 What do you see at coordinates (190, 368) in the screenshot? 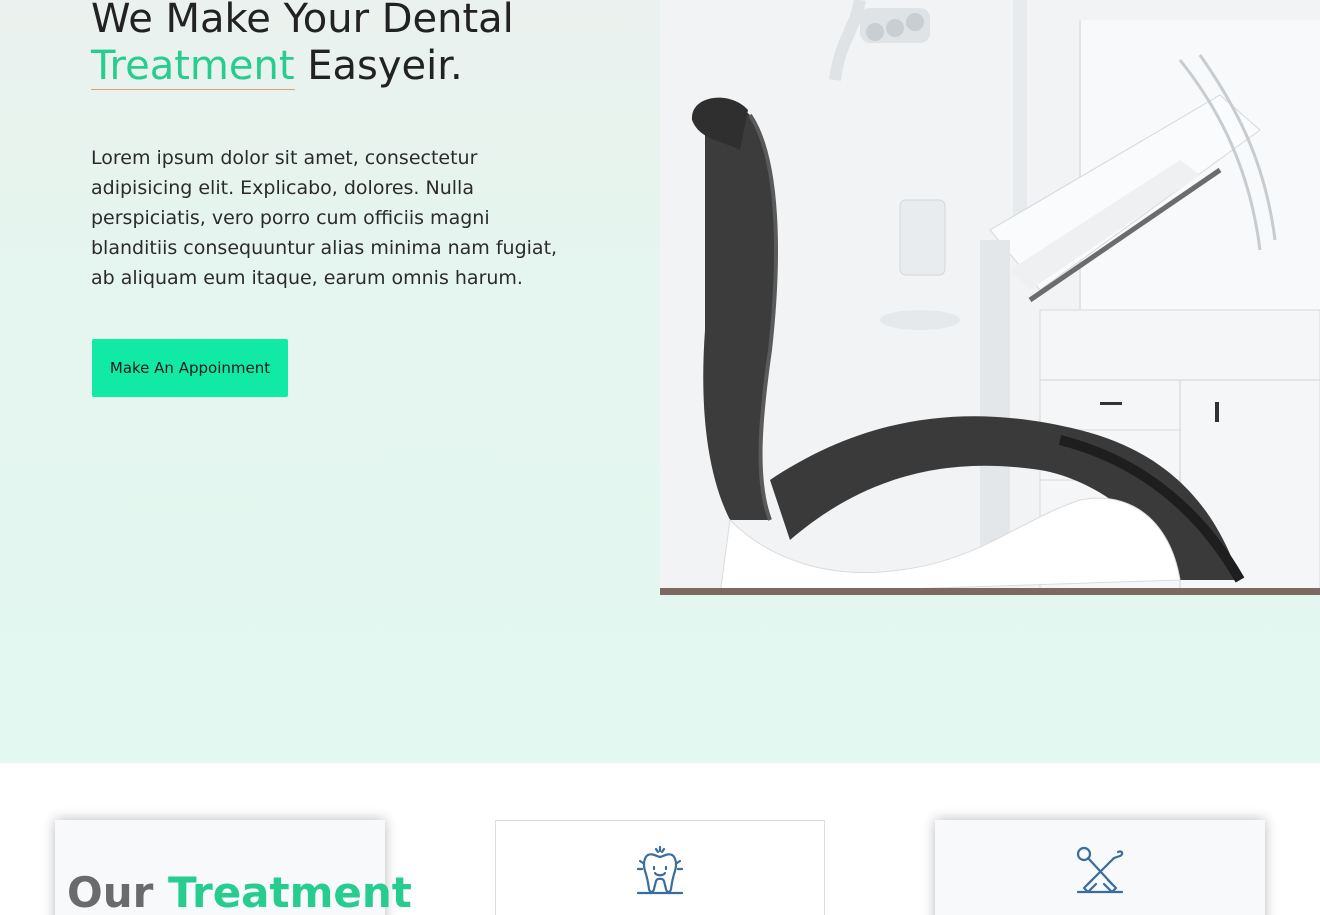
I see `make-appointment-button: Make An Appoinment` at bounding box center [190, 368].